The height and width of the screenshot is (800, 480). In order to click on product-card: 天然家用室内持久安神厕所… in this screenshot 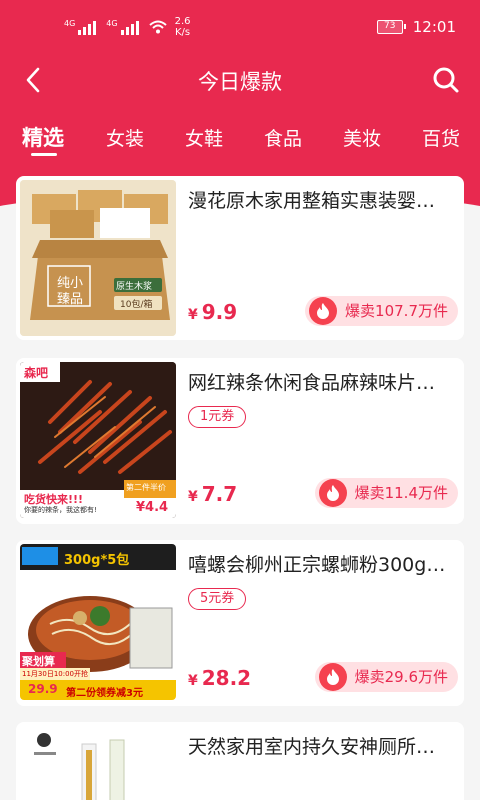, I will do `click(240, 761)`.